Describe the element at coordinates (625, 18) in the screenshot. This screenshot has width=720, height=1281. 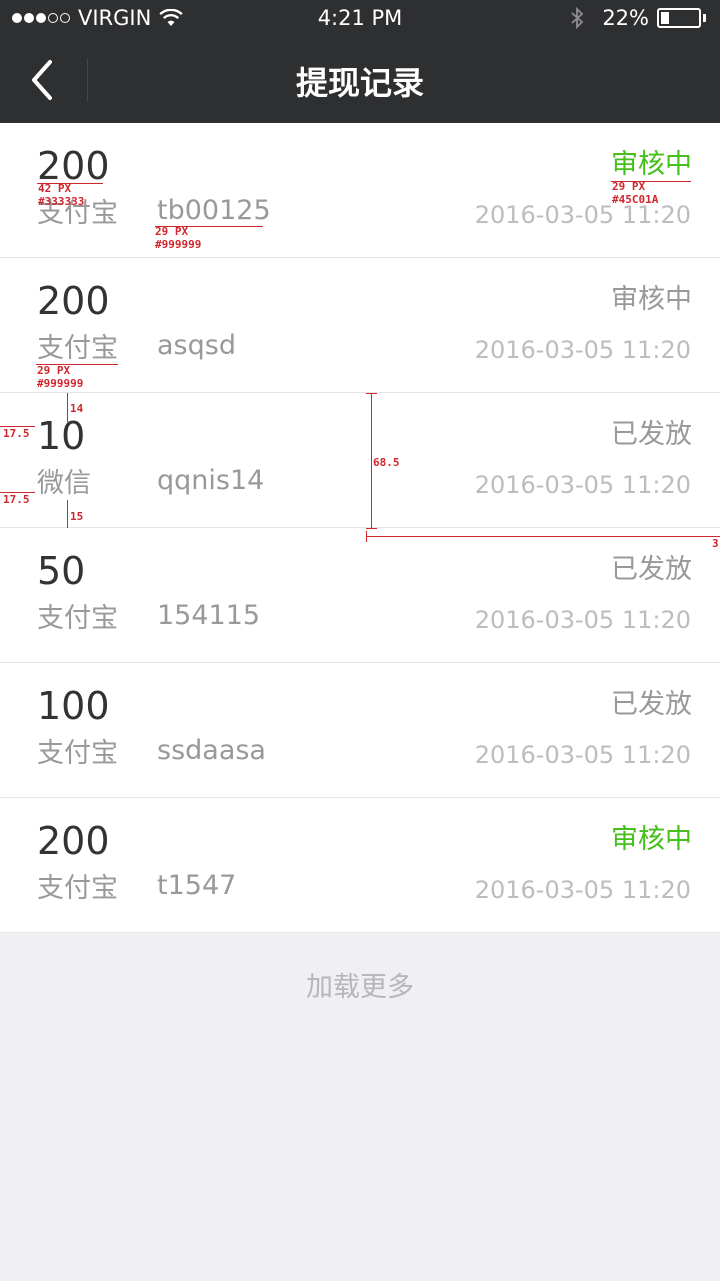
I see `battery-percent: 22%` at that location.